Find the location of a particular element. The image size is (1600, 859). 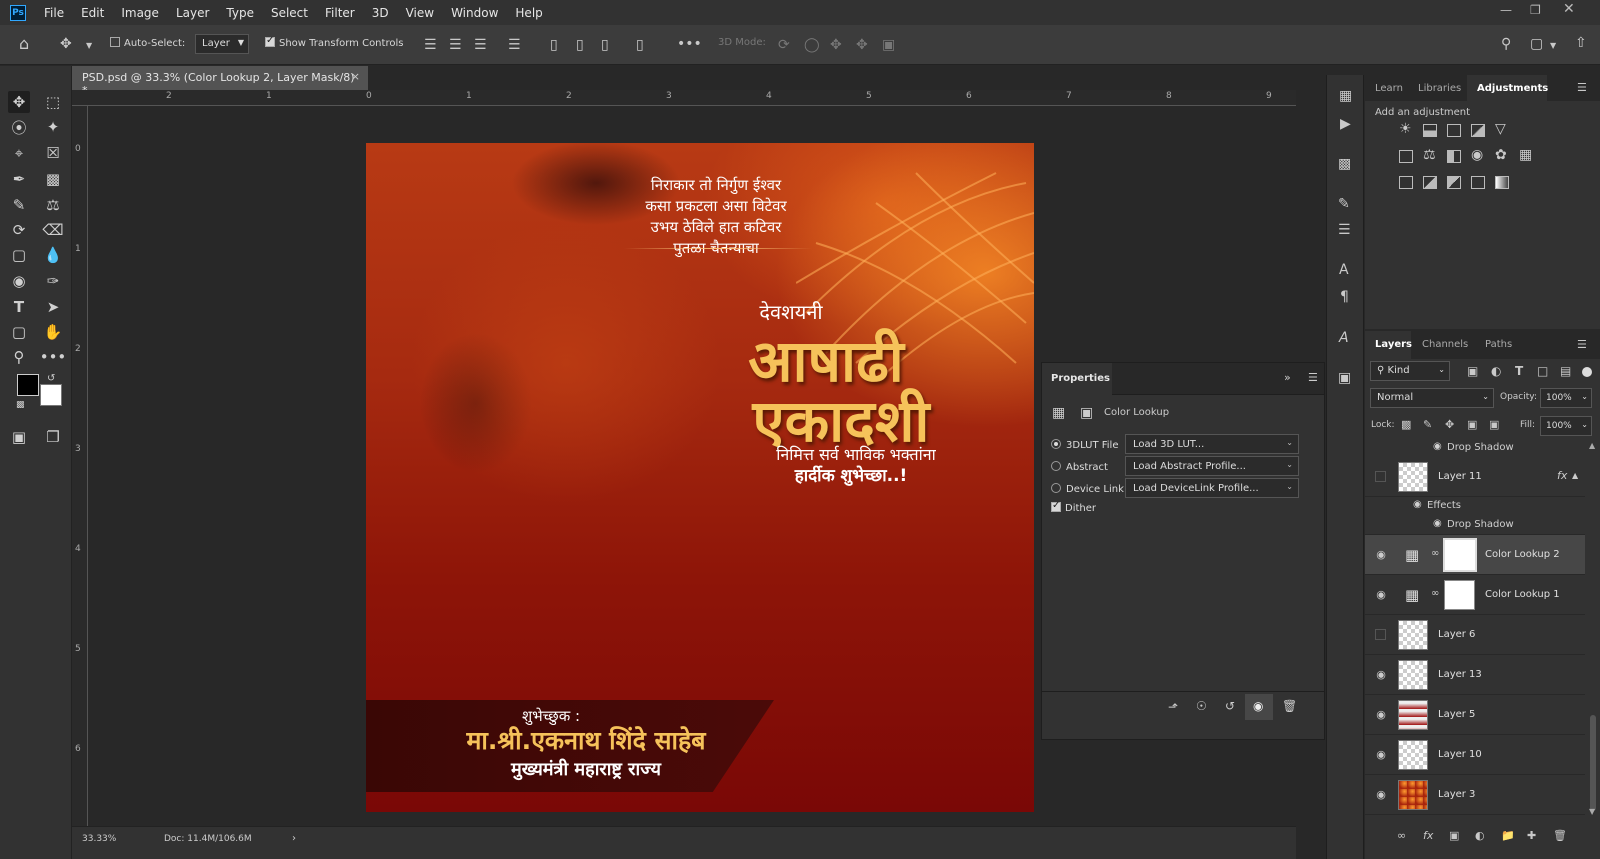

new-layer-icon: ✚ is located at coordinates (1531, 836).